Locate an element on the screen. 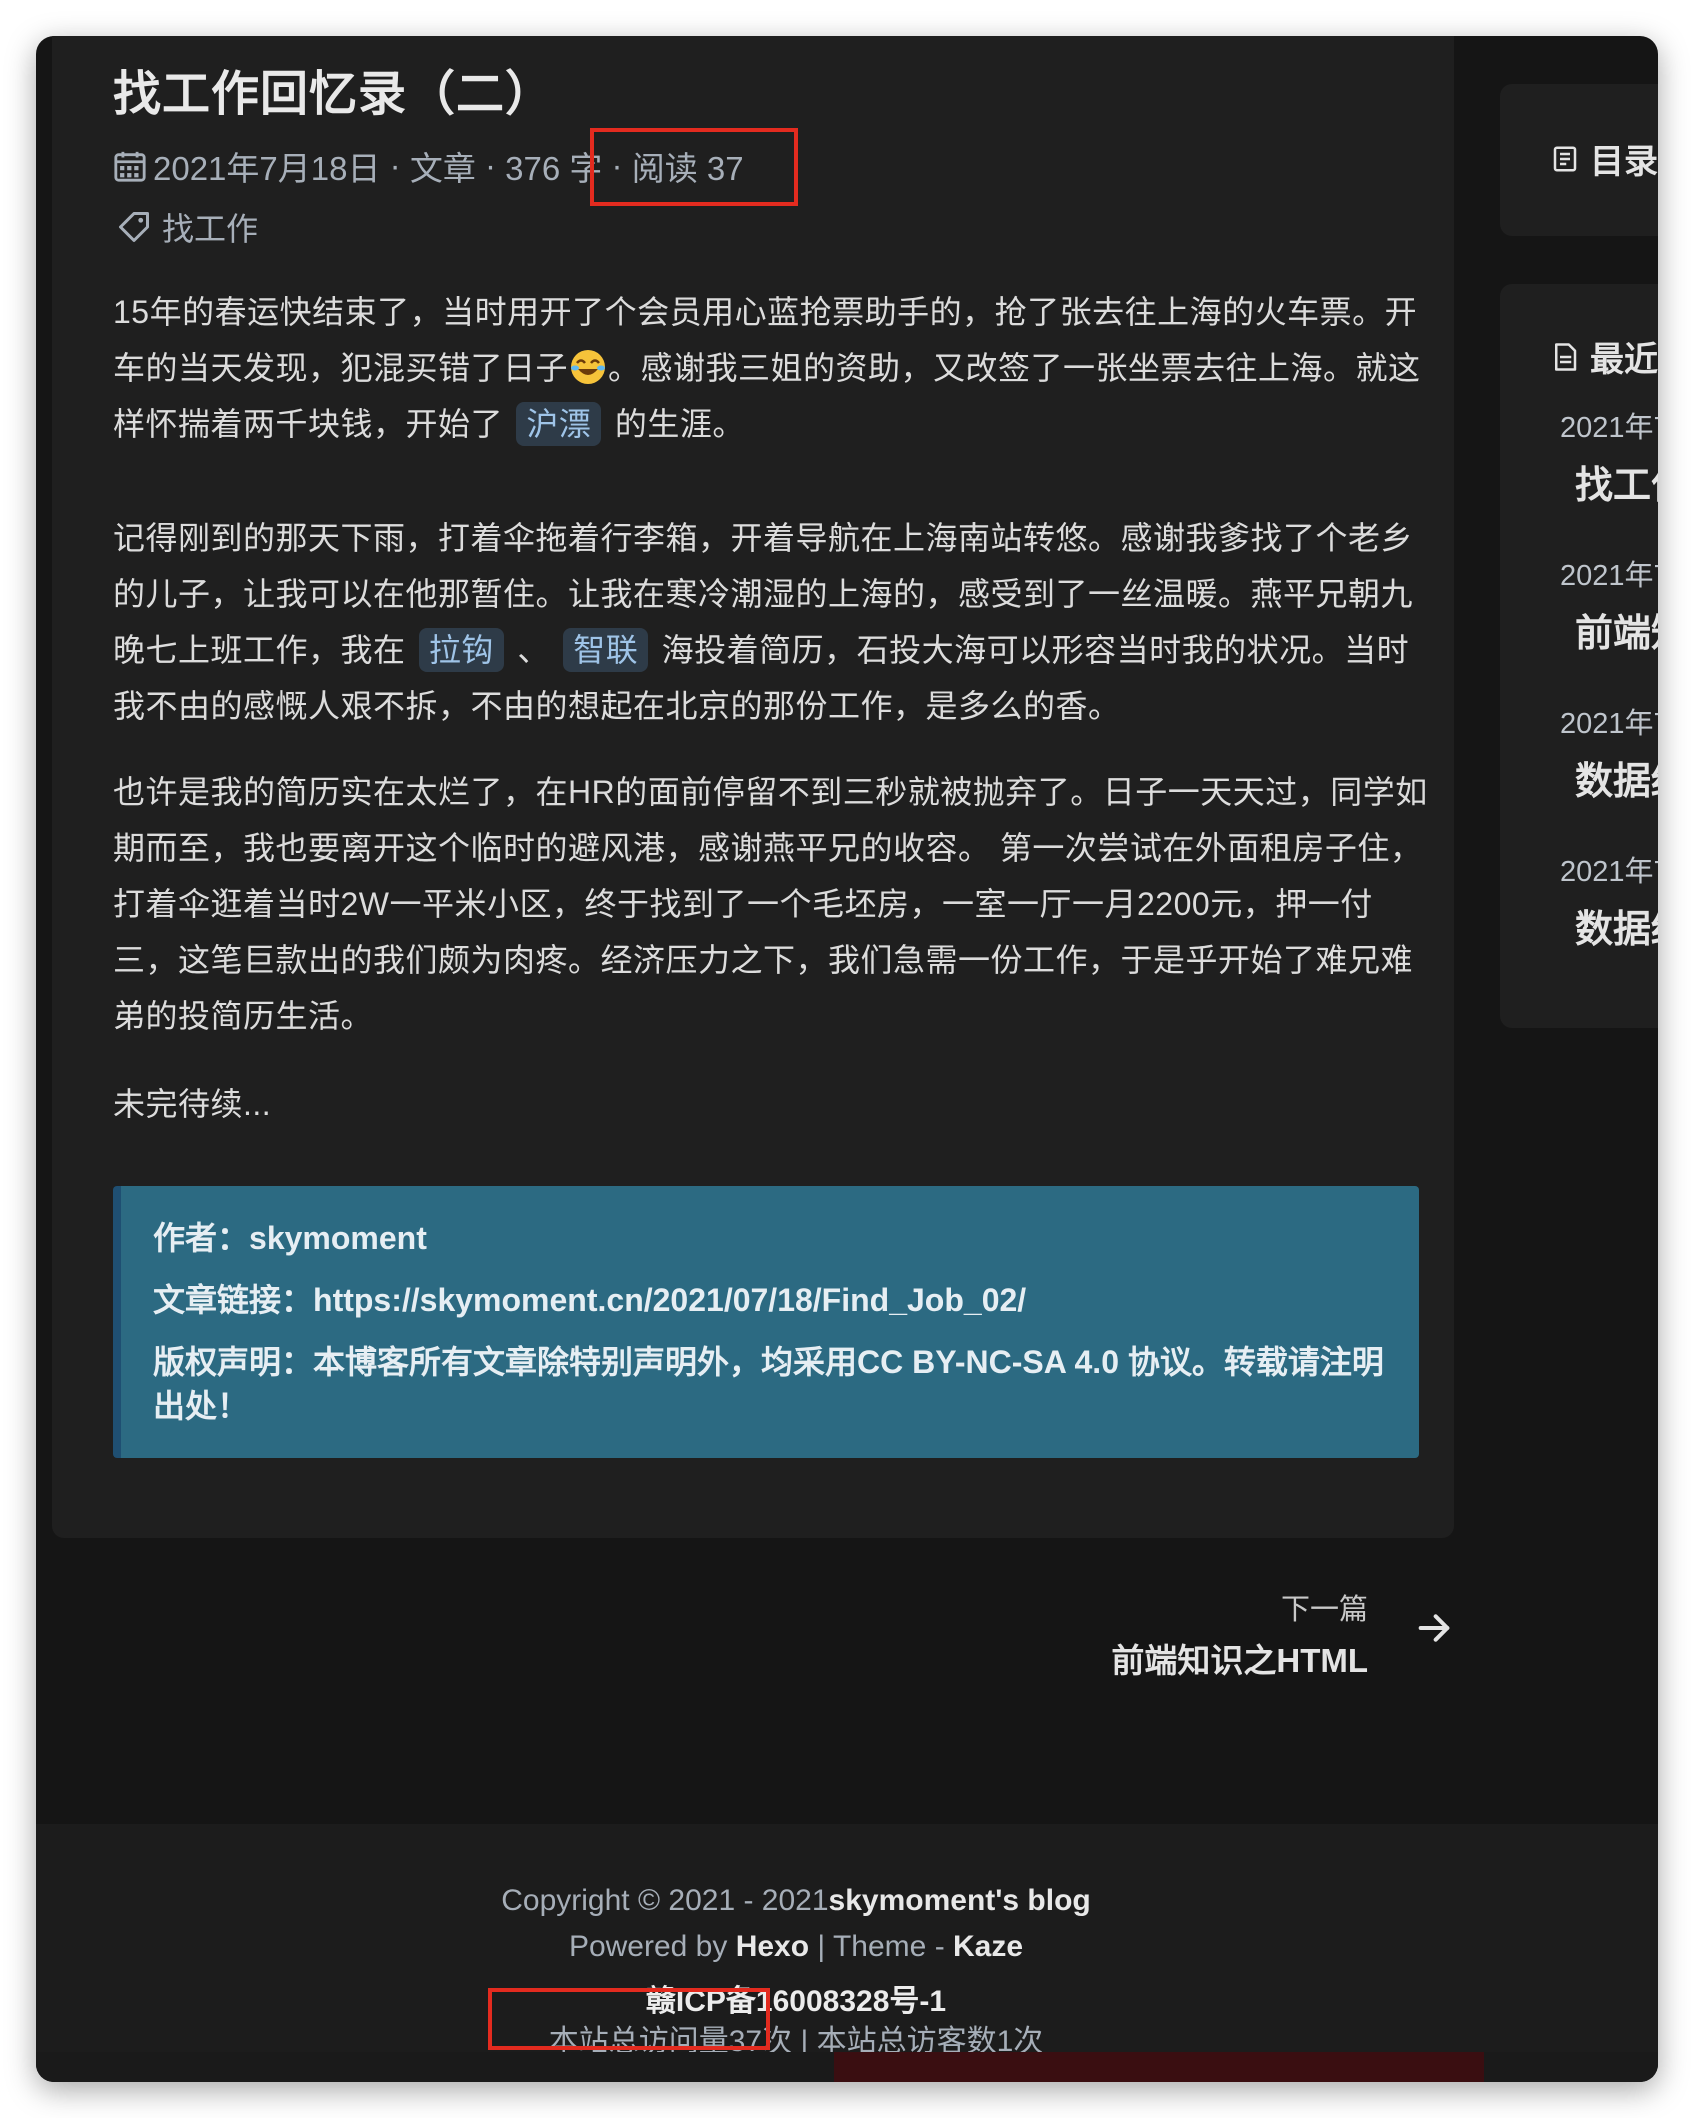 Image resolution: width=1694 pixels, height=2118 pixels. paragraph-text: 、 is located at coordinates (533, 650).